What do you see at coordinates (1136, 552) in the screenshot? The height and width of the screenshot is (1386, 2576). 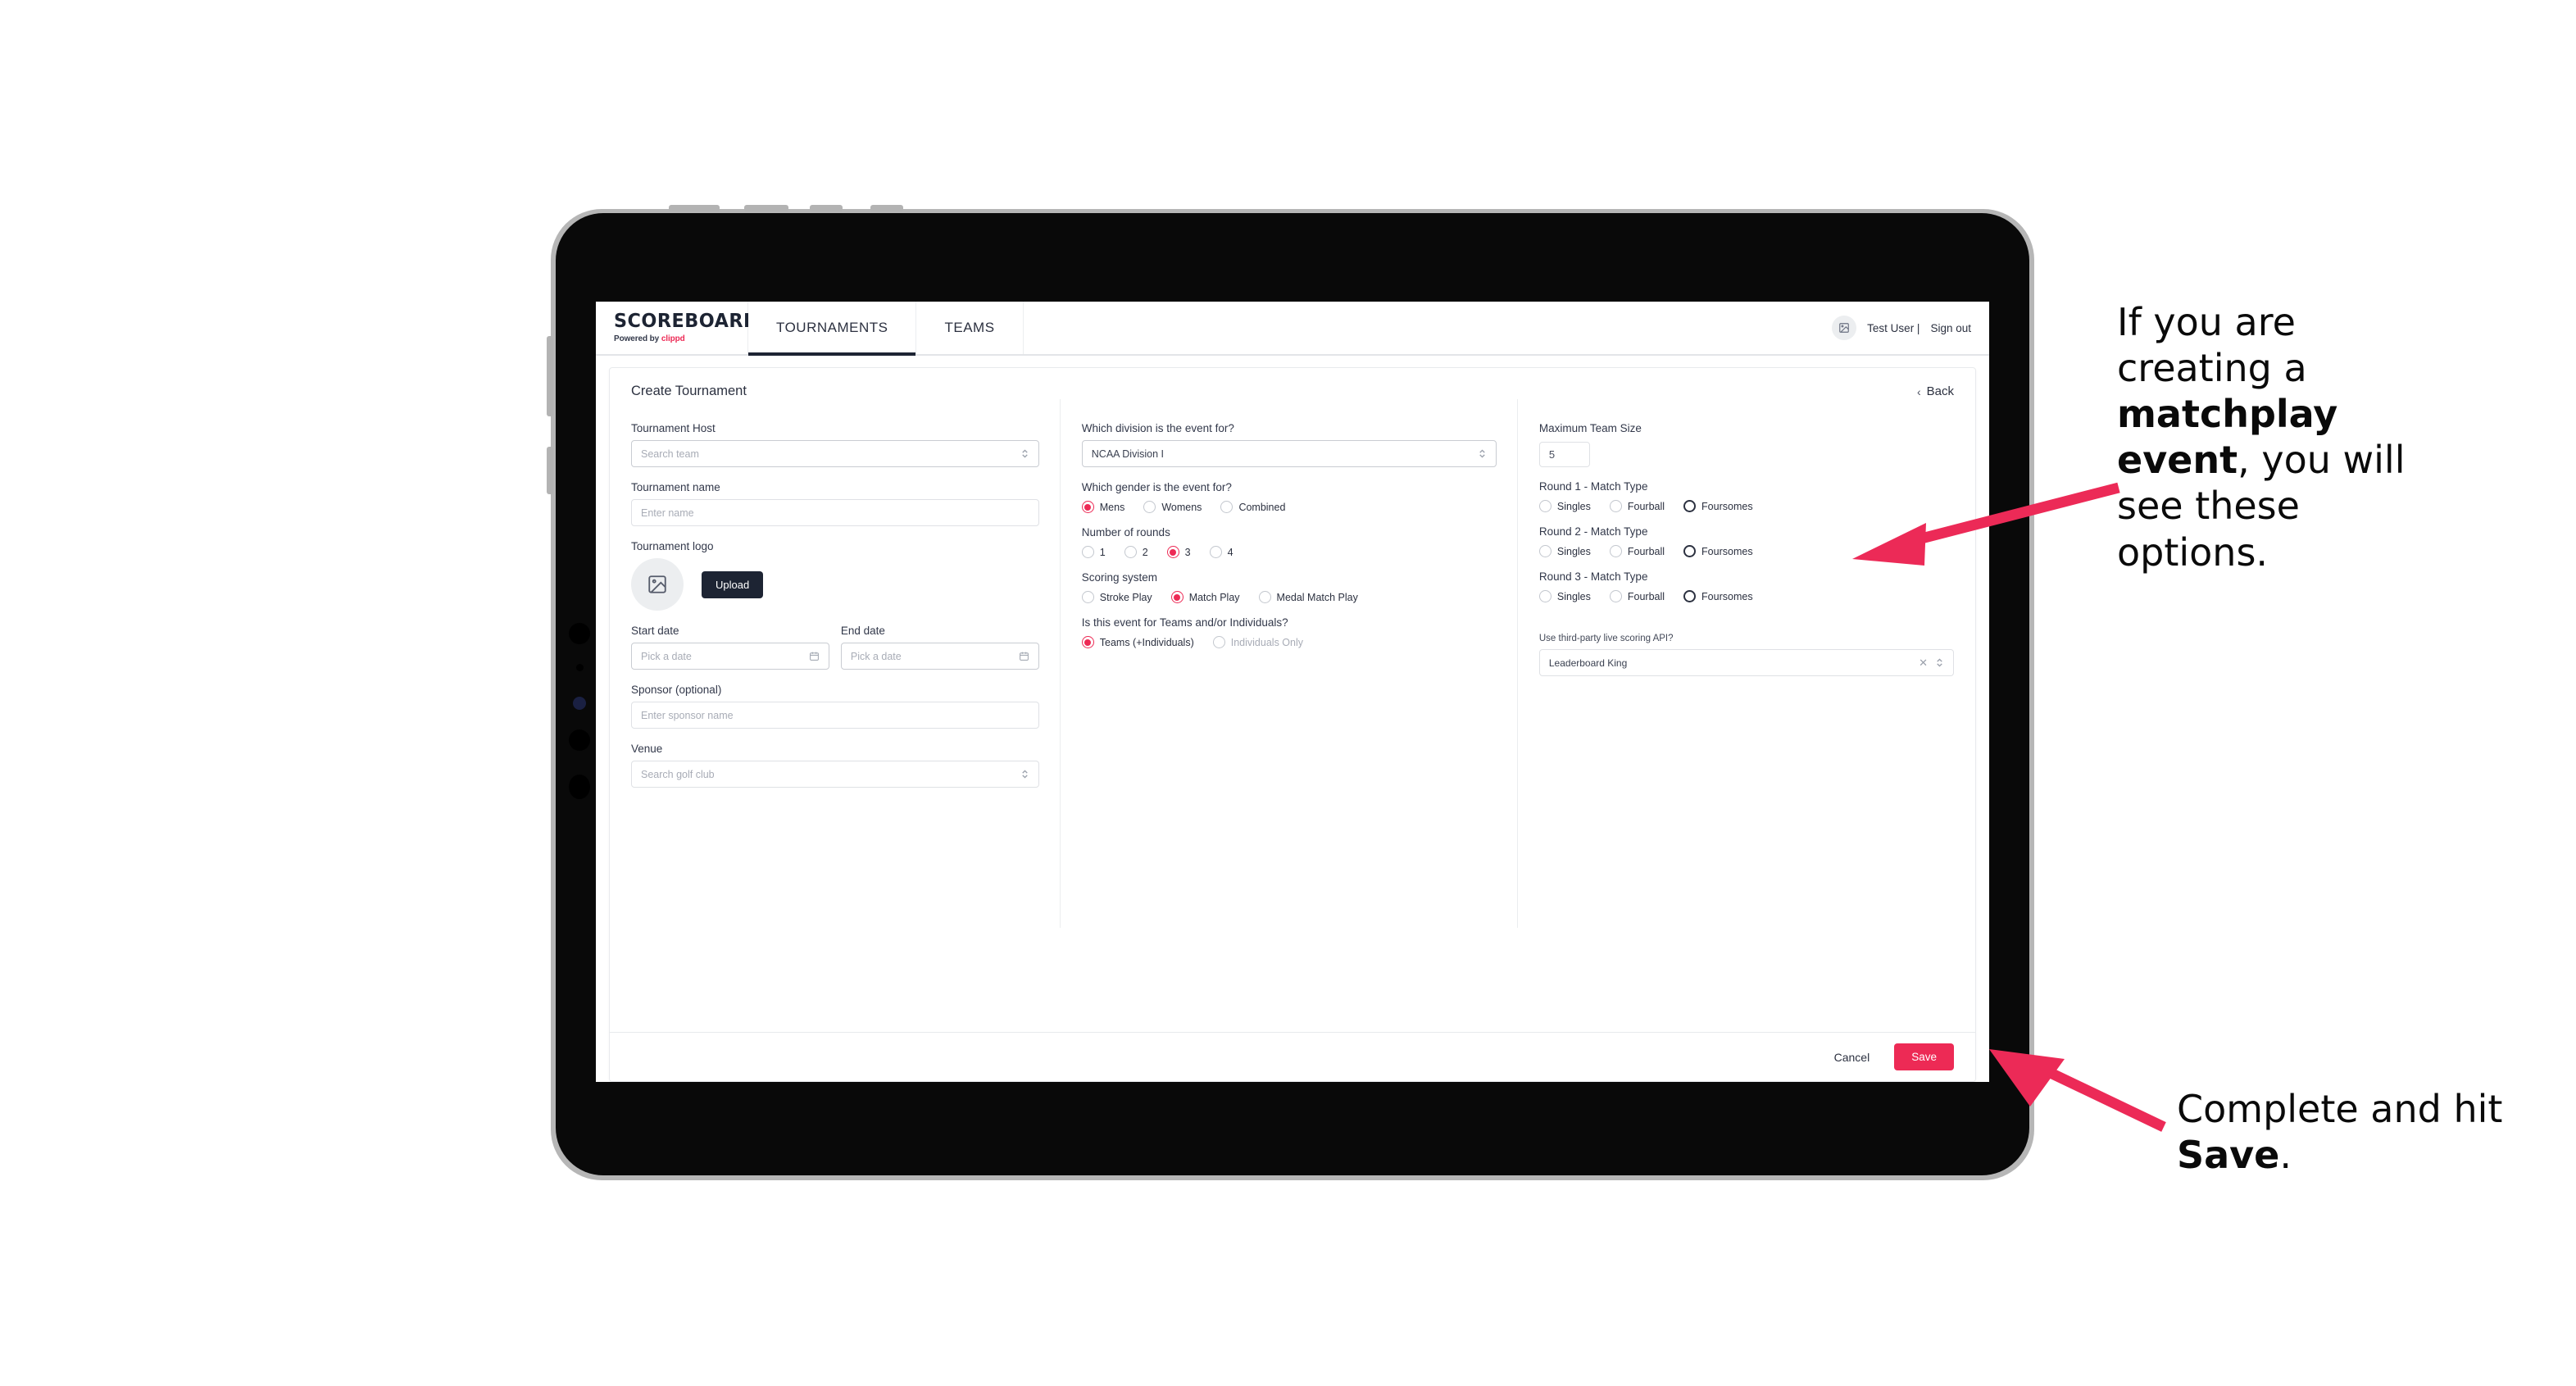 I see `radio-rounds-2: 2` at bounding box center [1136, 552].